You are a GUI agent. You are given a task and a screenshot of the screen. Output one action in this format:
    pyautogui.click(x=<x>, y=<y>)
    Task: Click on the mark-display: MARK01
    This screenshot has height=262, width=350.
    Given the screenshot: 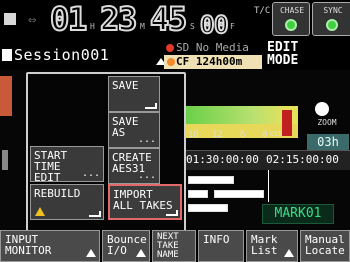 What is the action you would take?
    pyautogui.click(x=298, y=214)
    